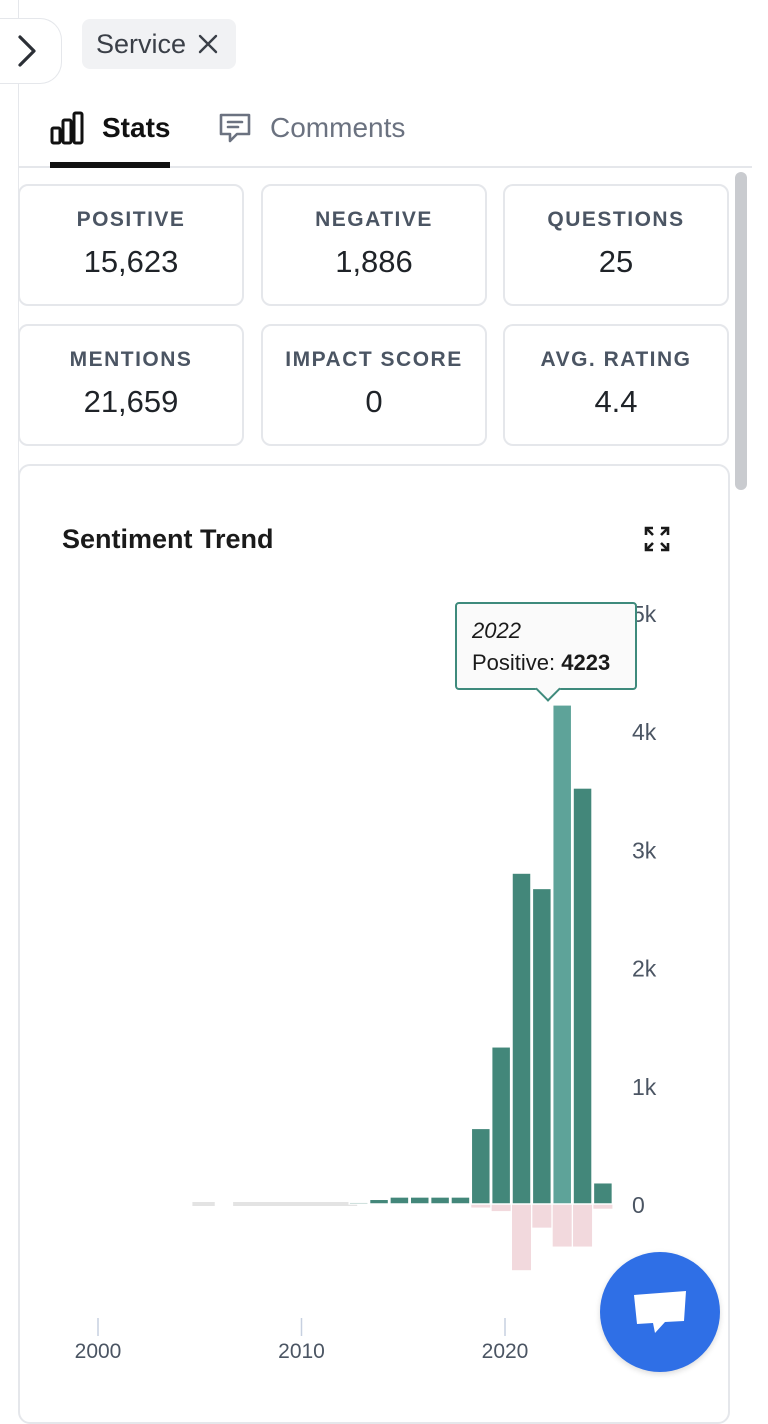  I want to click on stat-value: 1,886, so click(374, 261).